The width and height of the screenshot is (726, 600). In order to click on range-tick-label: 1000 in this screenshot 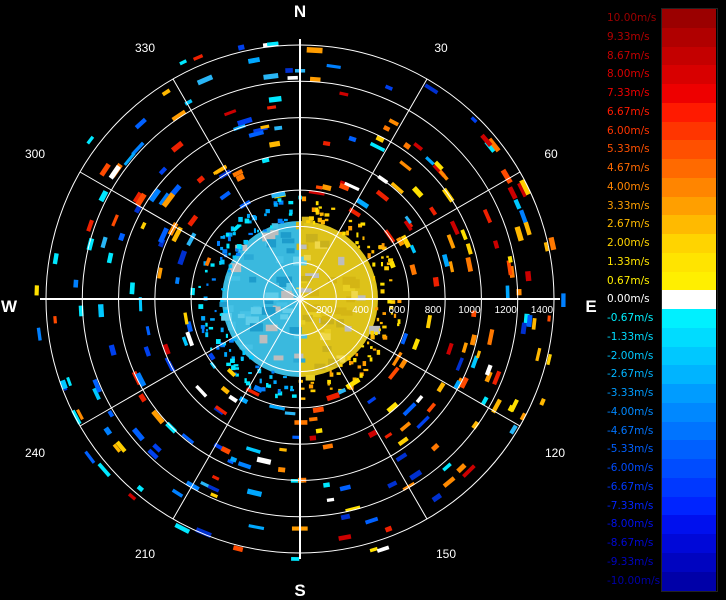, I will do `click(469, 310)`.